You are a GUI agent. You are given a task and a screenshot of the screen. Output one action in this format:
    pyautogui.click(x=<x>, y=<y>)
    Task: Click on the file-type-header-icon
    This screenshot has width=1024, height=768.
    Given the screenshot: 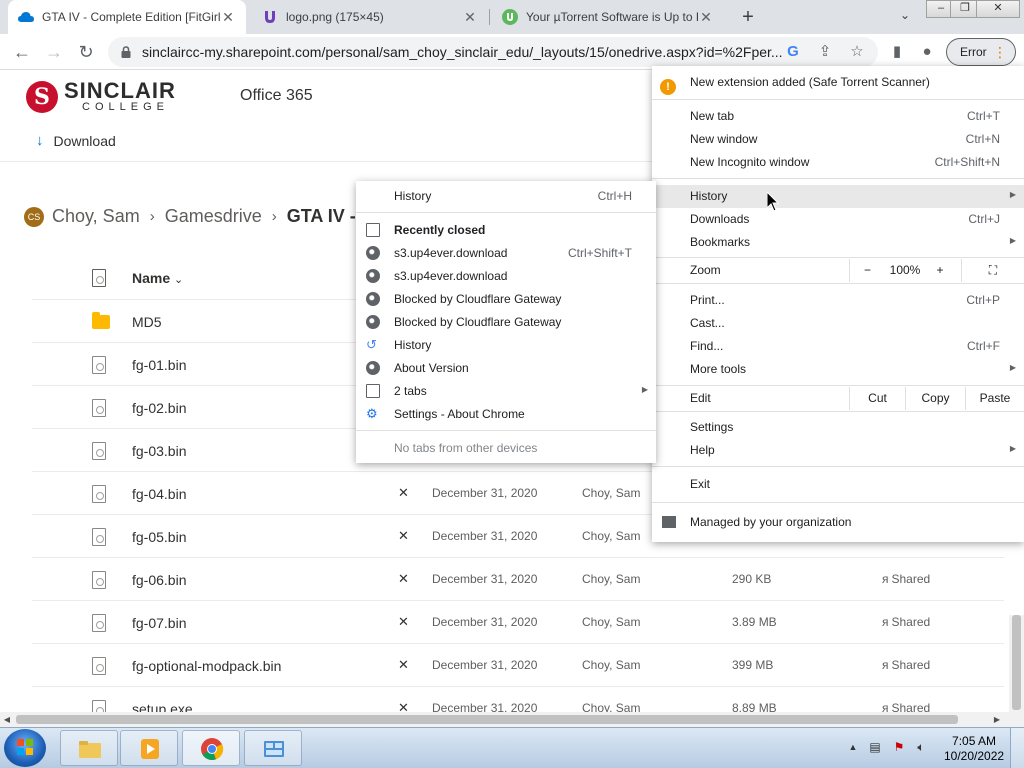 What is the action you would take?
    pyautogui.click(x=101, y=278)
    